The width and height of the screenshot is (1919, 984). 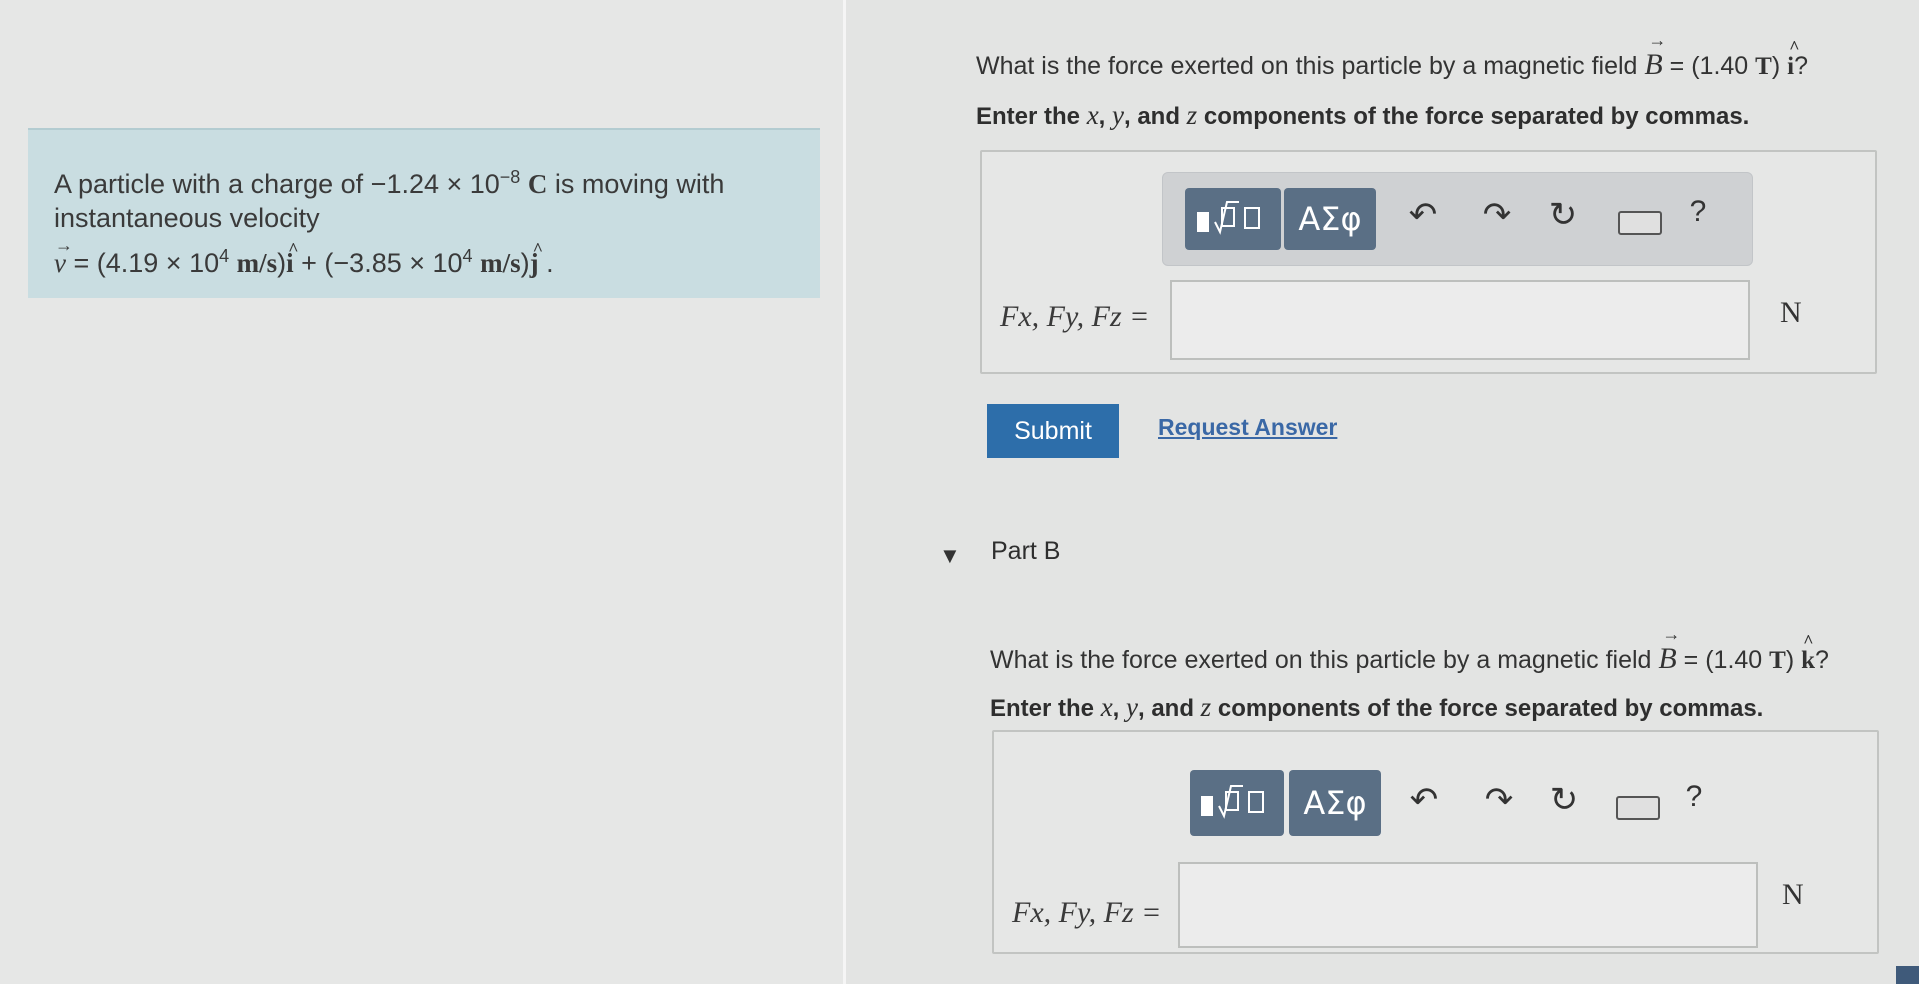 What do you see at coordinates (1461, 802) in the screenshot?
I see `part-b-math-toolbar: ΑΣφ ↶ ↷ ↻ ?` at bounding box center [1461, 802].